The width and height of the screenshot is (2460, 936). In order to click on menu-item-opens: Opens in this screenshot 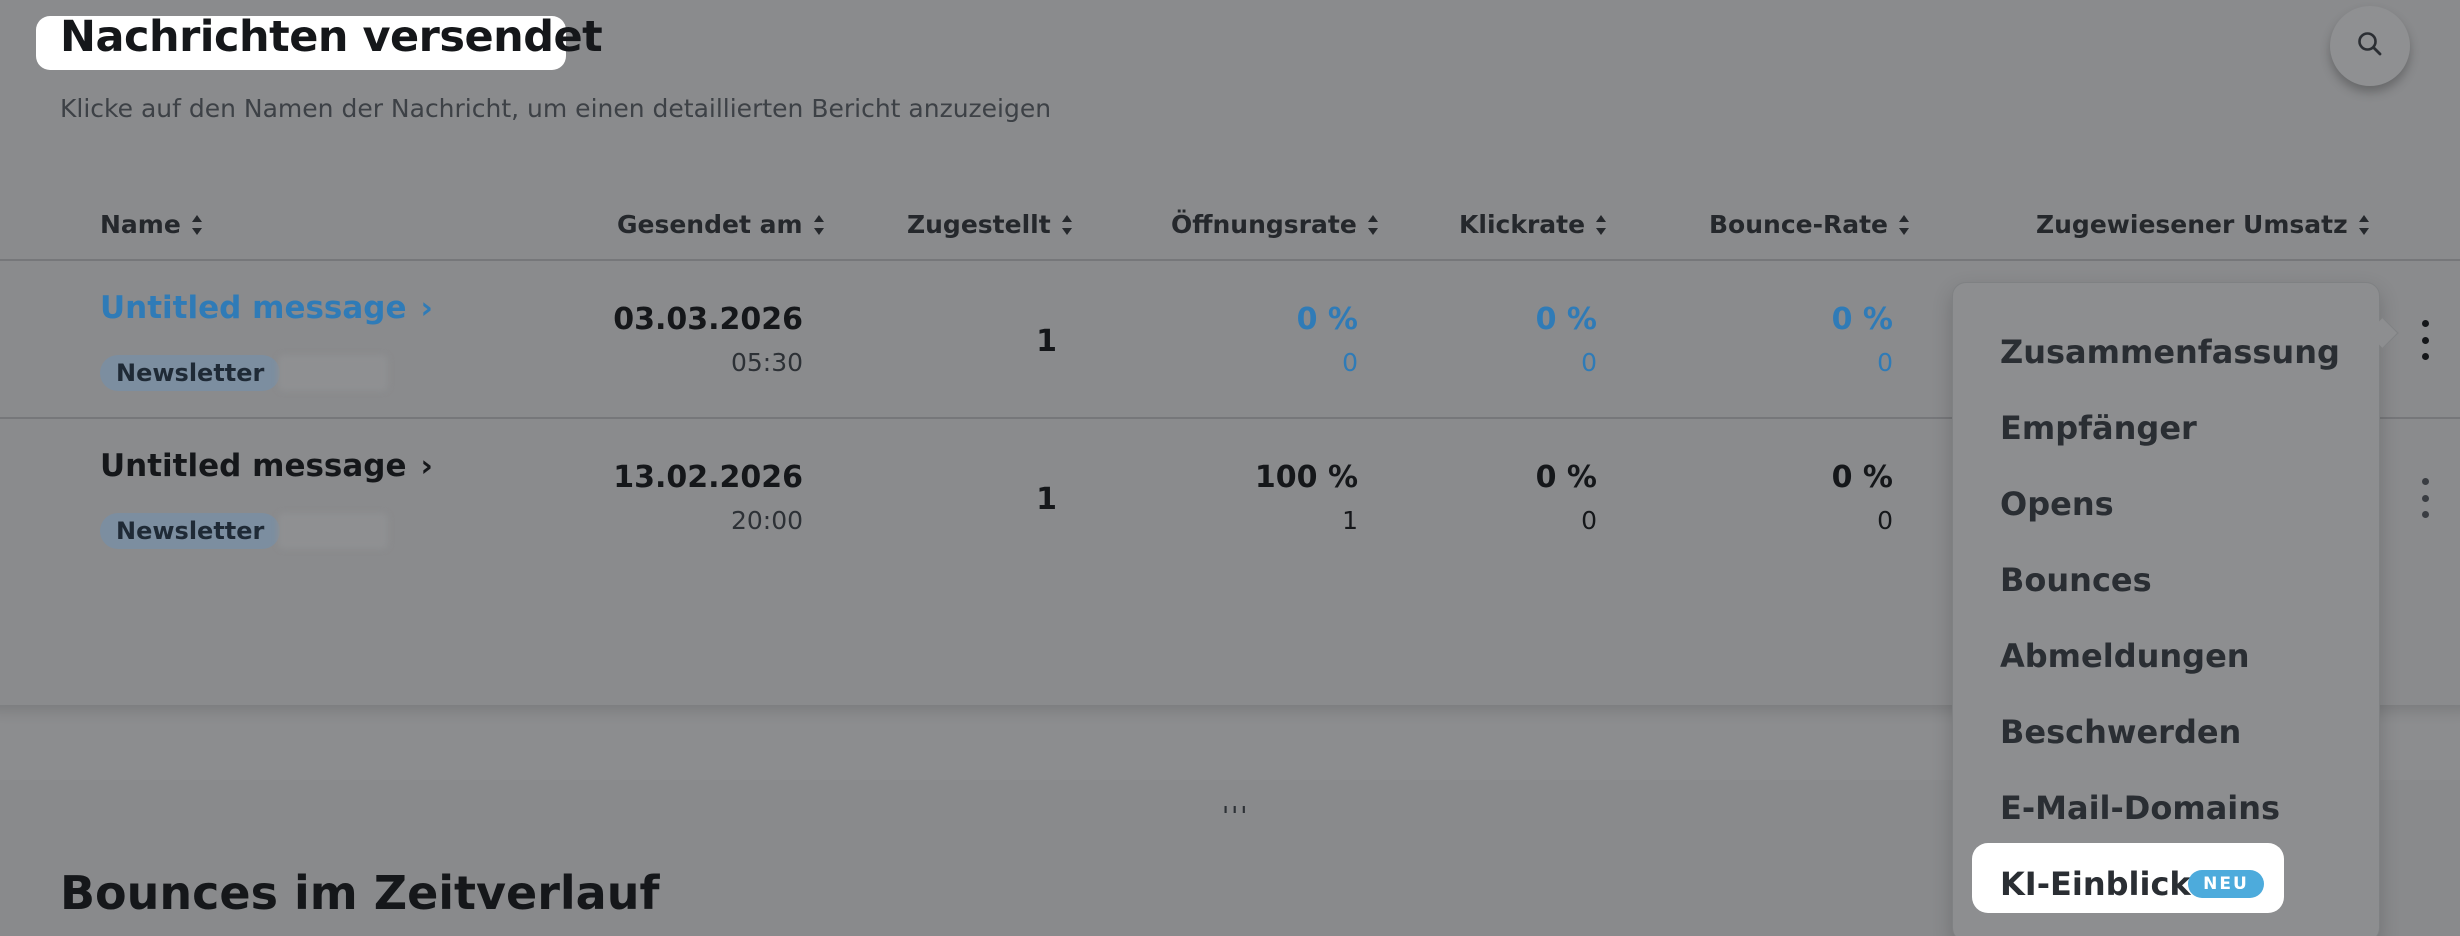, I will do `click(2057, 504)`.